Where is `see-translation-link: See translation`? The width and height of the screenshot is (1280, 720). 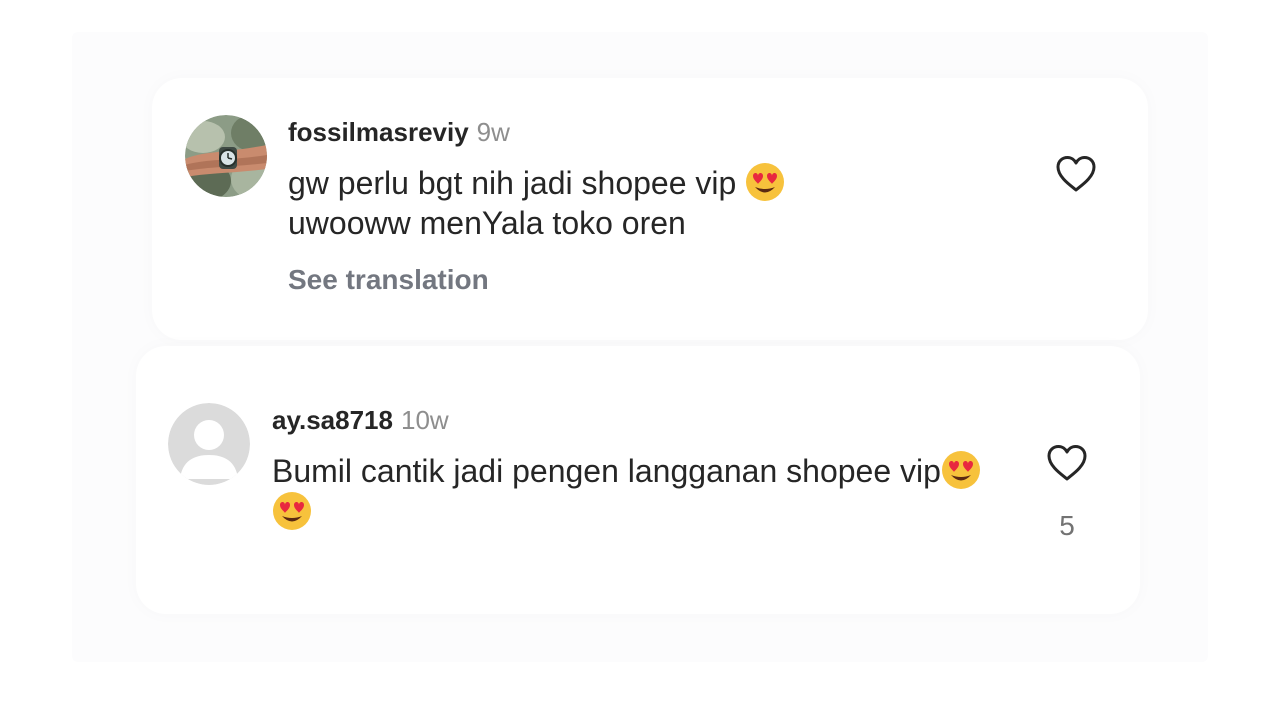
see-translation-link: See translation is located at coordinates (388, 280).